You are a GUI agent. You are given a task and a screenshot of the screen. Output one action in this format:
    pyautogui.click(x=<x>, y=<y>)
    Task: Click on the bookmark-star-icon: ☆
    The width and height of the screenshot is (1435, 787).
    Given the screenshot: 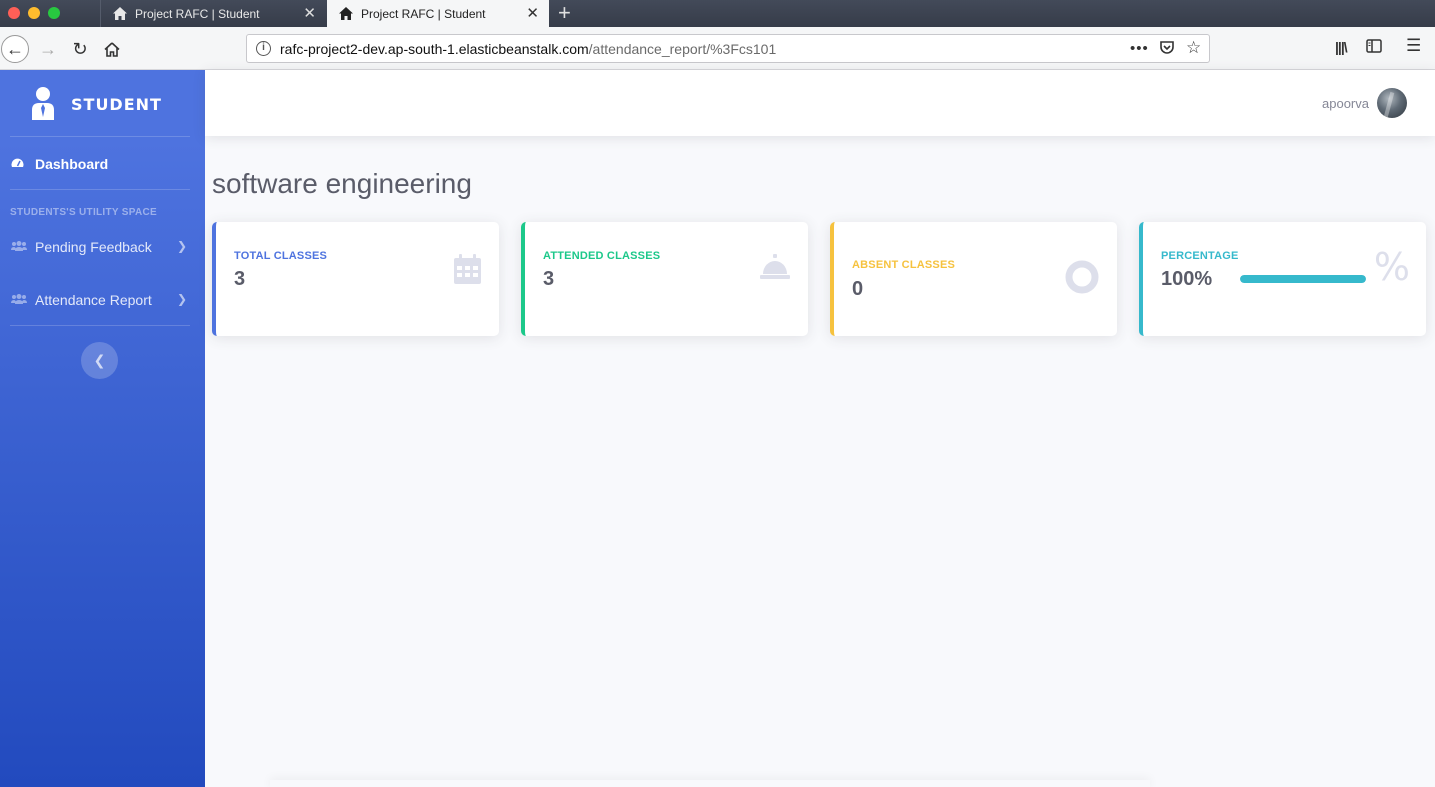 What is the action you would take?
    pyautogui.click(x=1193, y=48)
    